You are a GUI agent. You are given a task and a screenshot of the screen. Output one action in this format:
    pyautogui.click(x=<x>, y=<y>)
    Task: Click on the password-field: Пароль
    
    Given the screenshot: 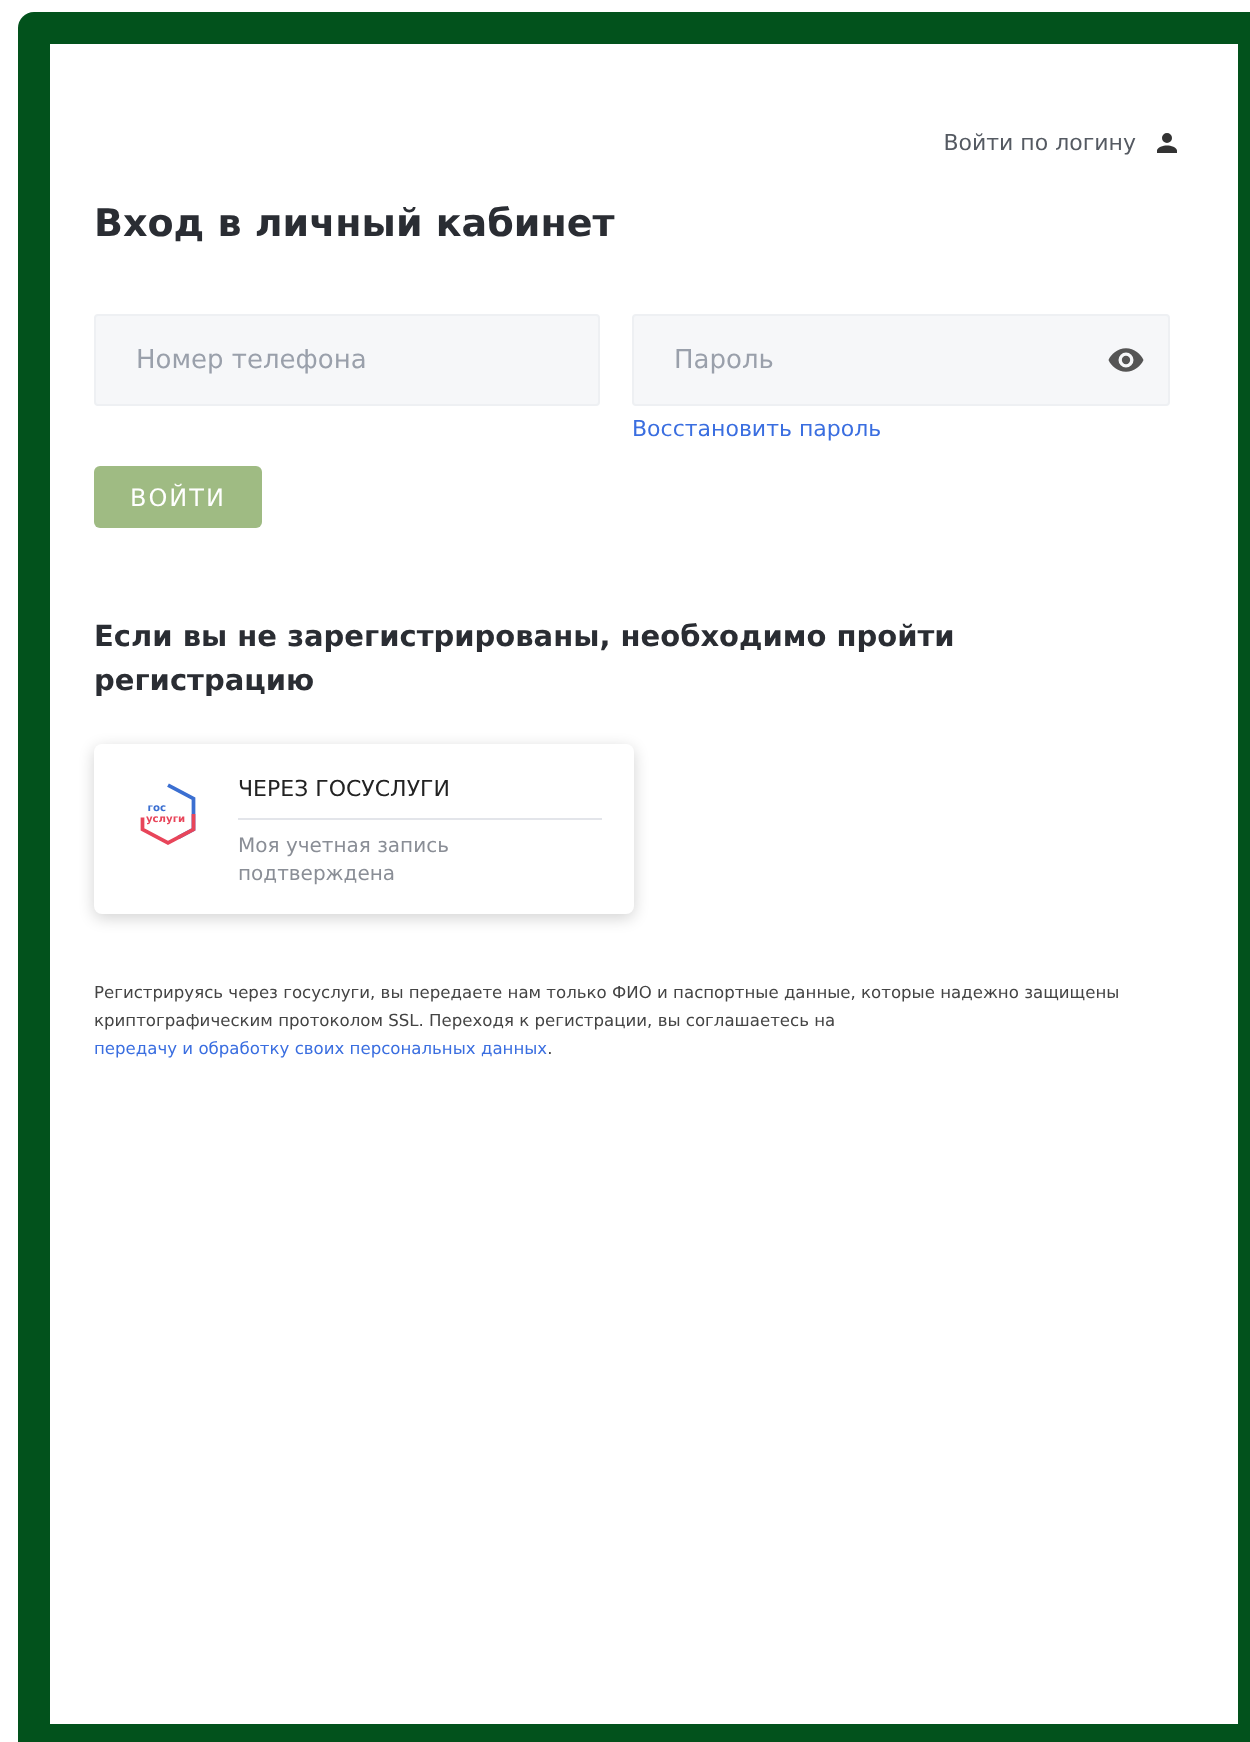 What is the action you would take?
    pyautogui.click(x=901, y=360)
    